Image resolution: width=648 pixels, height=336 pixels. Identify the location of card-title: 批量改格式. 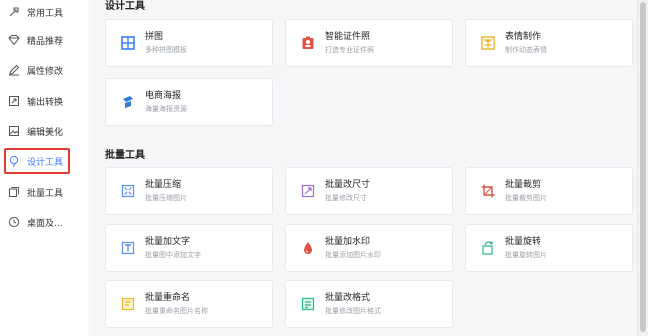
(348, 297).